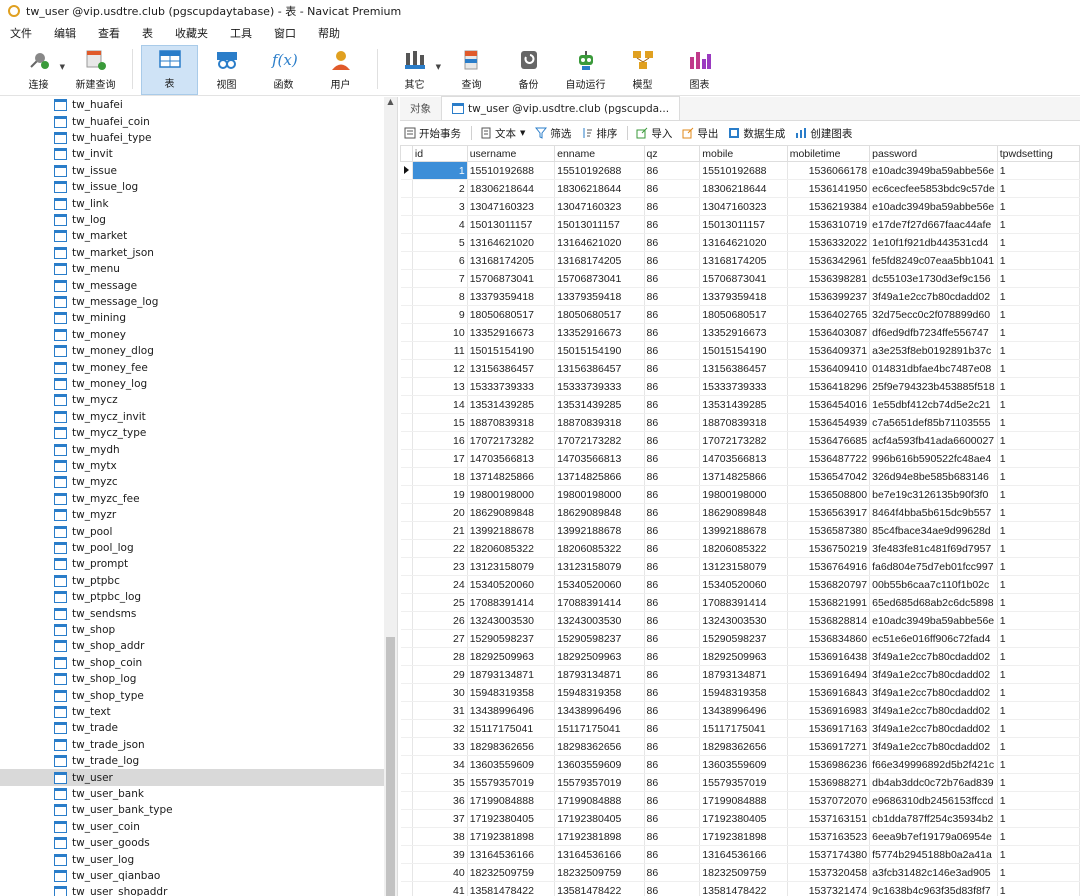 Image resolution: width=1080 pixels, height=896 pixels. Describe the element at coordinates (38, 70) in the screenshot. I see `toolbar-connect-button: 连接 ▼` at that location.